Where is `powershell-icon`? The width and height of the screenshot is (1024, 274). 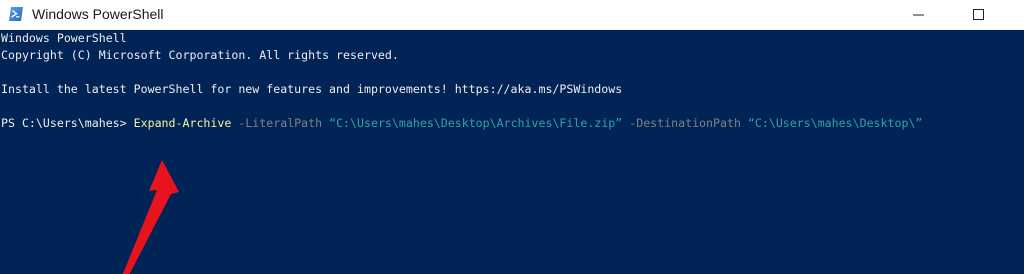
powershell-icon is located at coordinates (16, 14).